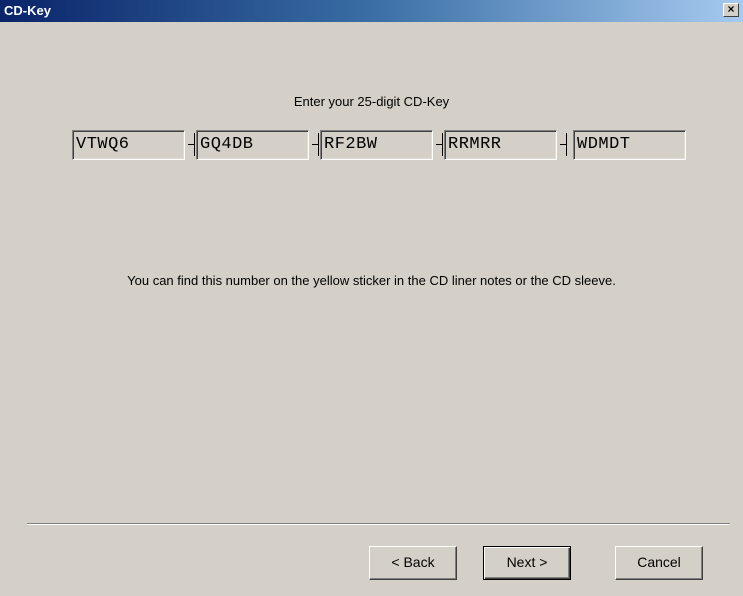 This screenshot has width=743, height=596. I want to click on title-bar: CD-Key ×, so click(371, 11).